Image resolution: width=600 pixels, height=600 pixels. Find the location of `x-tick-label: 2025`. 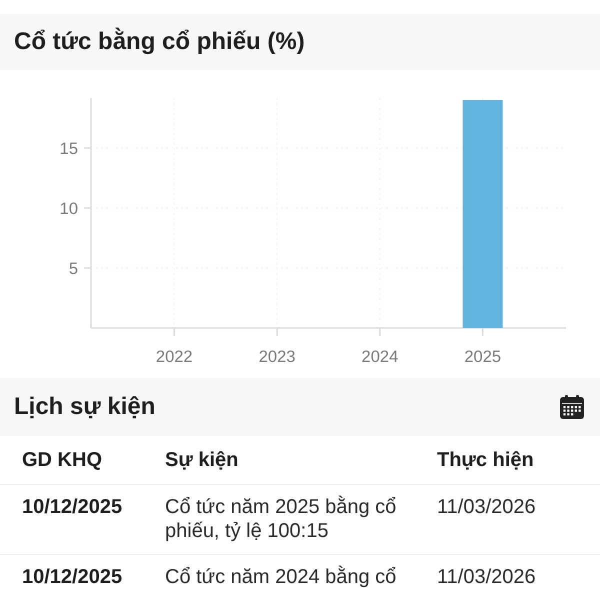

x-tick-label: 2025 is located at coordinates (483, 357).